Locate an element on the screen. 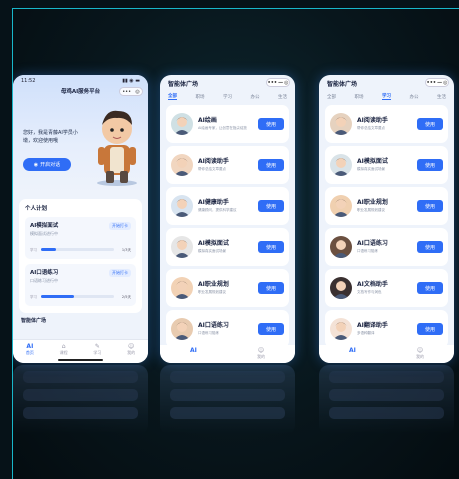 The image size is (459, 479). agent-text: AI模拟面试 模拟真实面试场景 is located at coordinates (385, 165).